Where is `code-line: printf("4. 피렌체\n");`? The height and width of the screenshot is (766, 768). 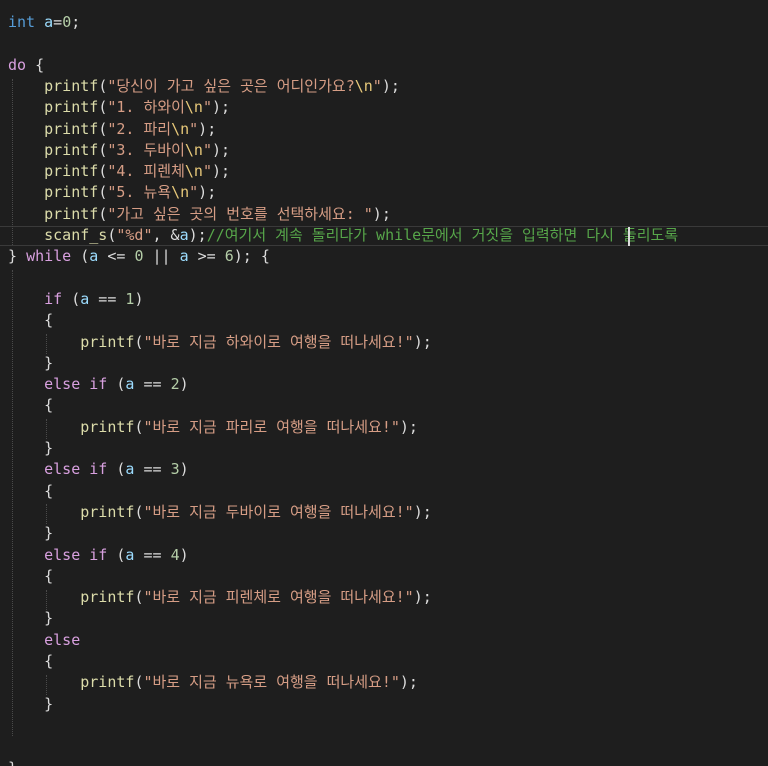
code-line: printf("4. 피렌체\n"); is located at coordinates (119, 171).